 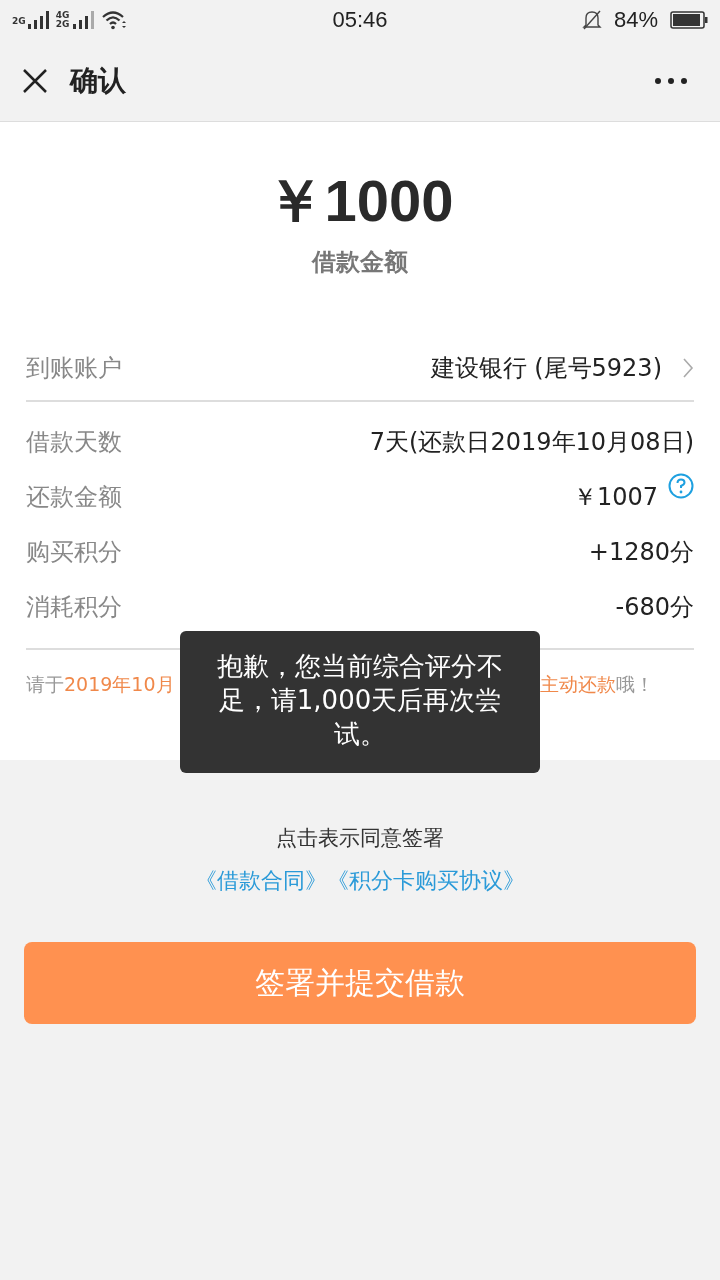 I want to click on more-icon, so click(x=671, y=80).